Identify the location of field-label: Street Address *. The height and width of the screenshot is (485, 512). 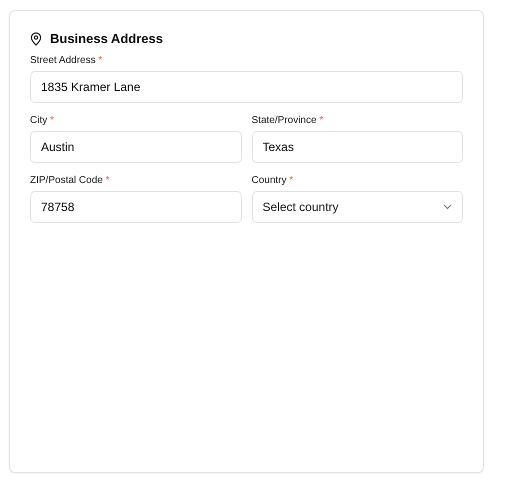
(67, 60).